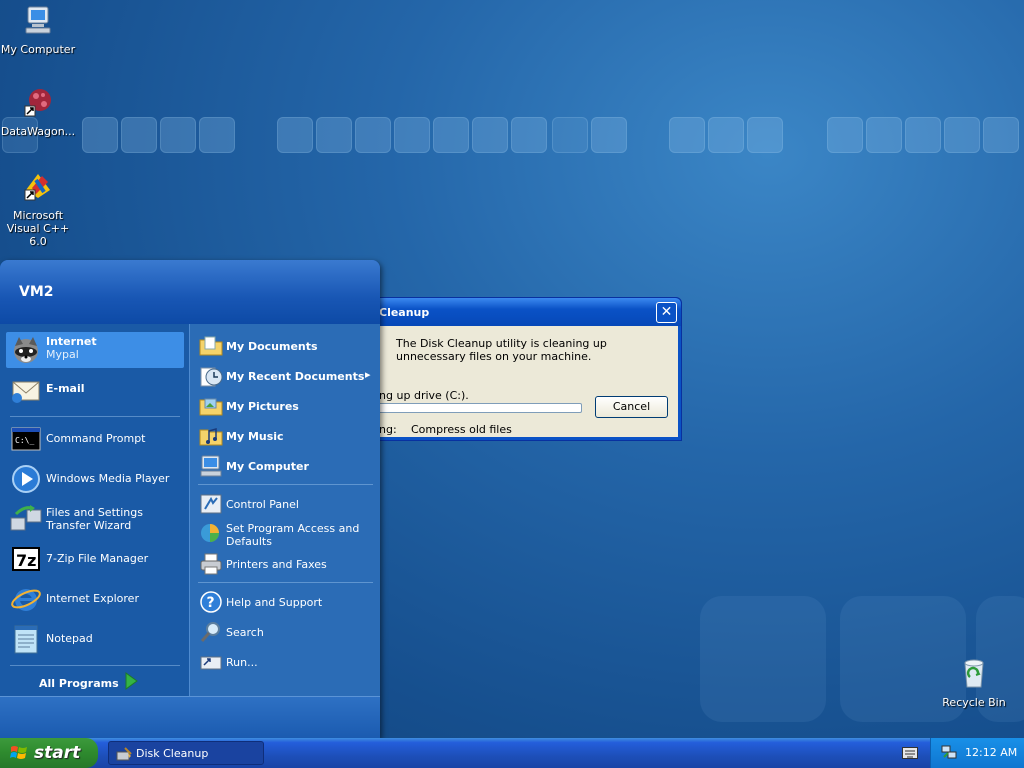  I want to click on svg-text: 7z, so click(26, 560).